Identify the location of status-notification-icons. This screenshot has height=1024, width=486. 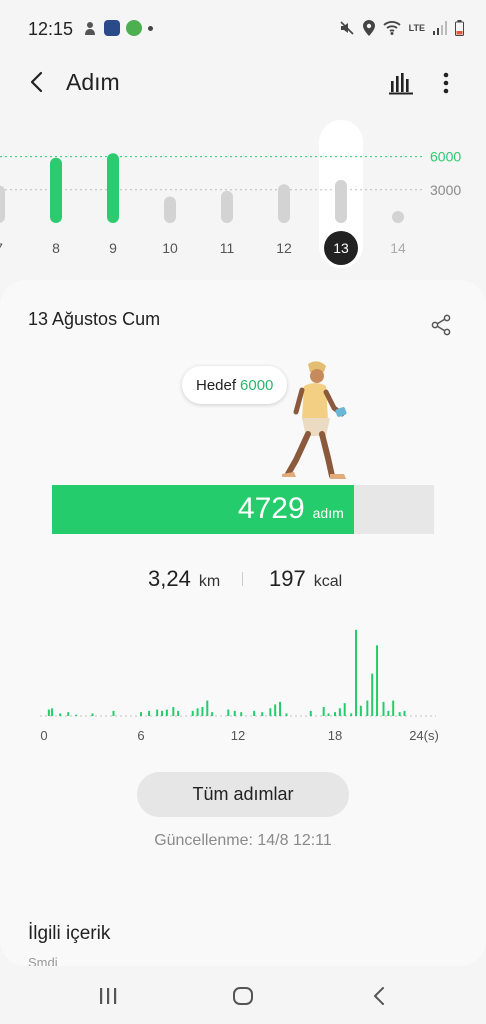
(117, 28).